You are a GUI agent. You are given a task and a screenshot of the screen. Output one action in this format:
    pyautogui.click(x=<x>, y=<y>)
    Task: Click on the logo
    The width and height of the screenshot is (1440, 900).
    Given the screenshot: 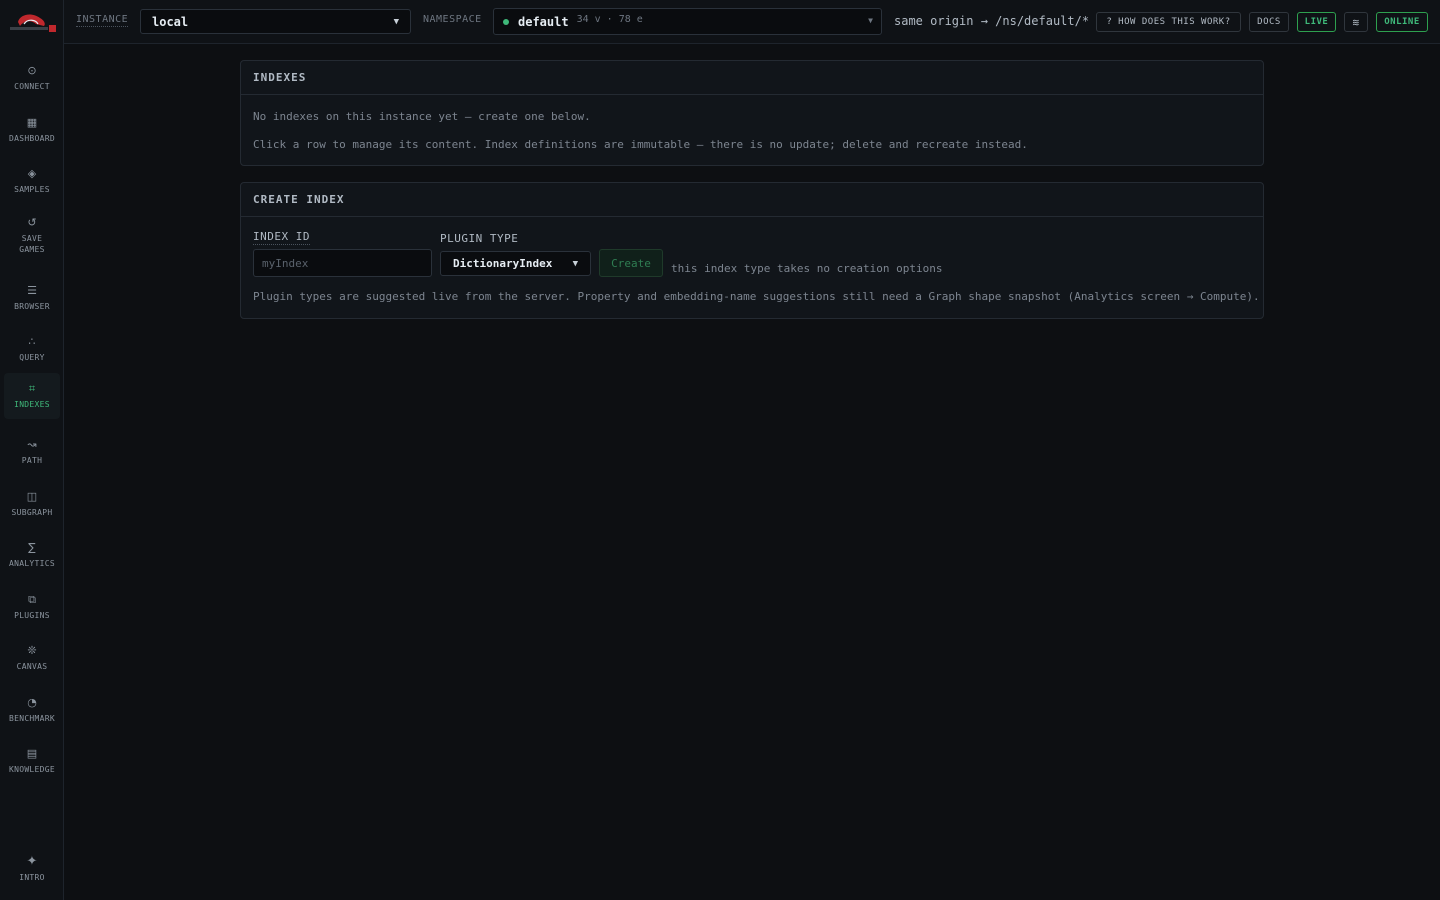 What is the action you would take?
    pyautogui.click(x=33, y=23)
    